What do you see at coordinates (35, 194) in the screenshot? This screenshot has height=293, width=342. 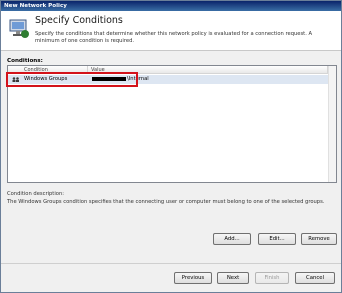 I see `condition-description-label: Condition description:` at bounding box center [35, 194].